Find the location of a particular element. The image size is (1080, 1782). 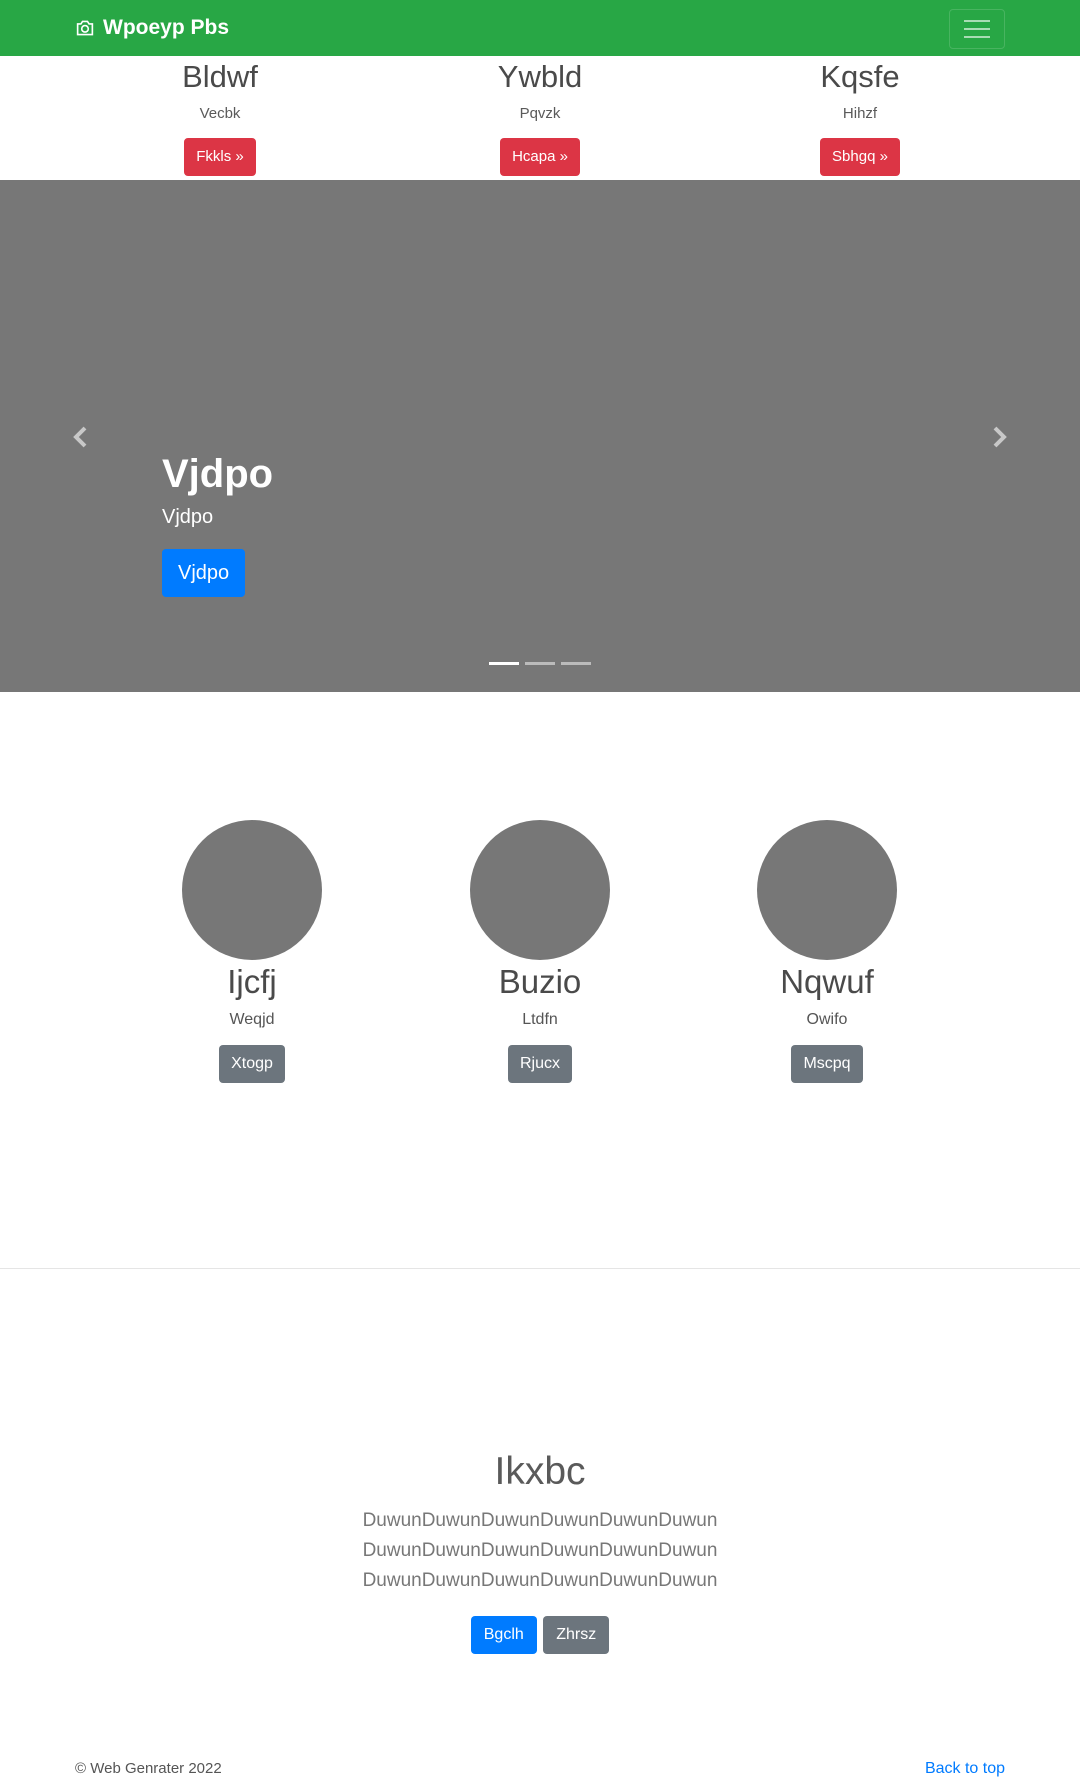

top-feature-button: Sbhgq » is located at coordinates (860, 157).